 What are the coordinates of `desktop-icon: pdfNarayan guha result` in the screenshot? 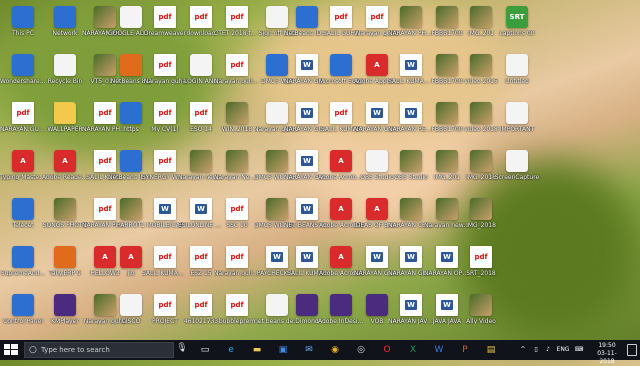 It's located at (237, 75).